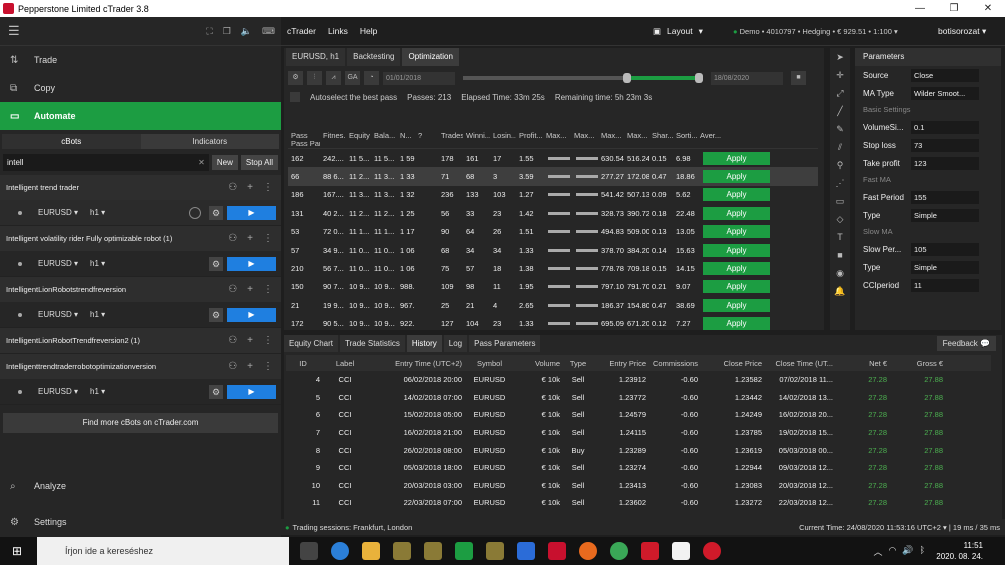 The width and height of the screenshot is (1005, 565). I want to click on param-value-field: 73, so click(945, 145).